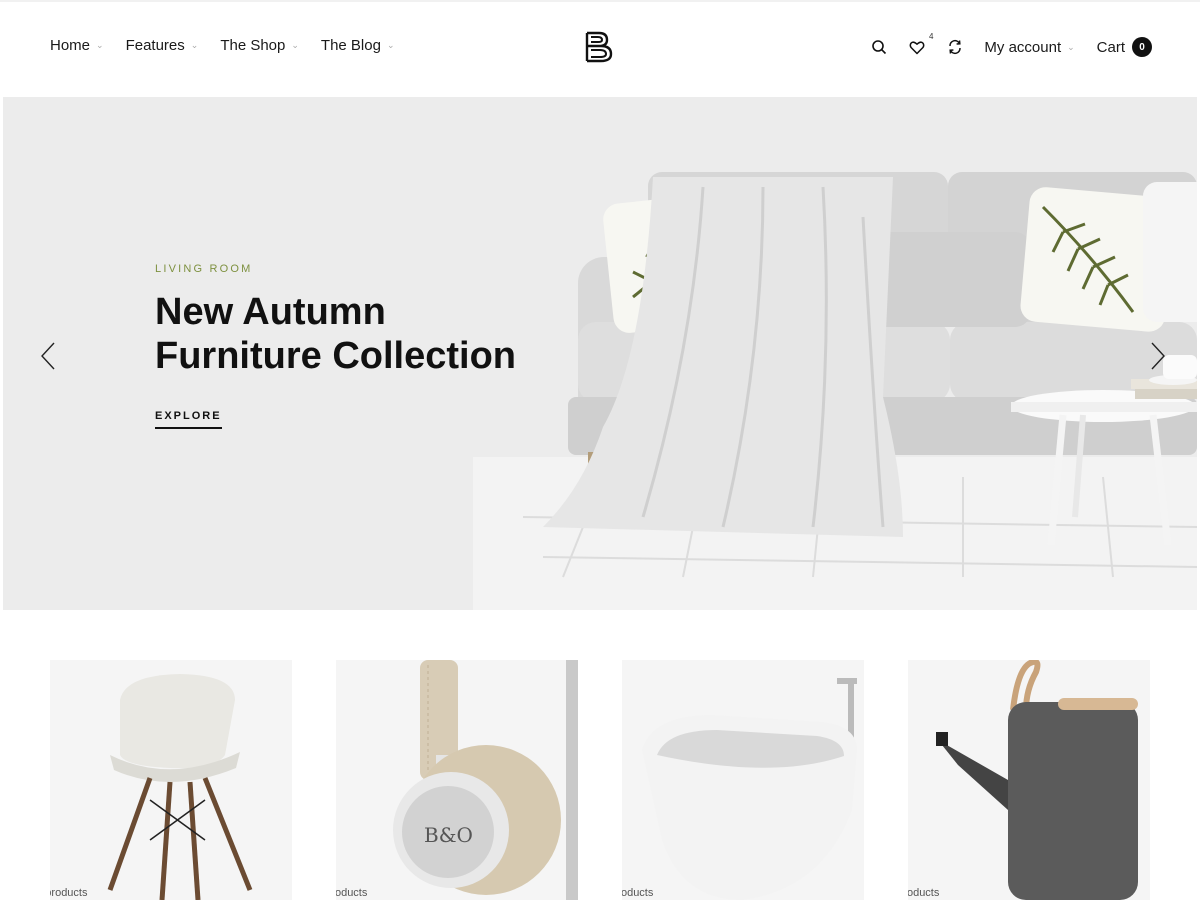 This screenshot has height=900, width=1200. Describe the element at coordinates (448, 835) in the screenshot. I see `svg-text: B&O` at that location.